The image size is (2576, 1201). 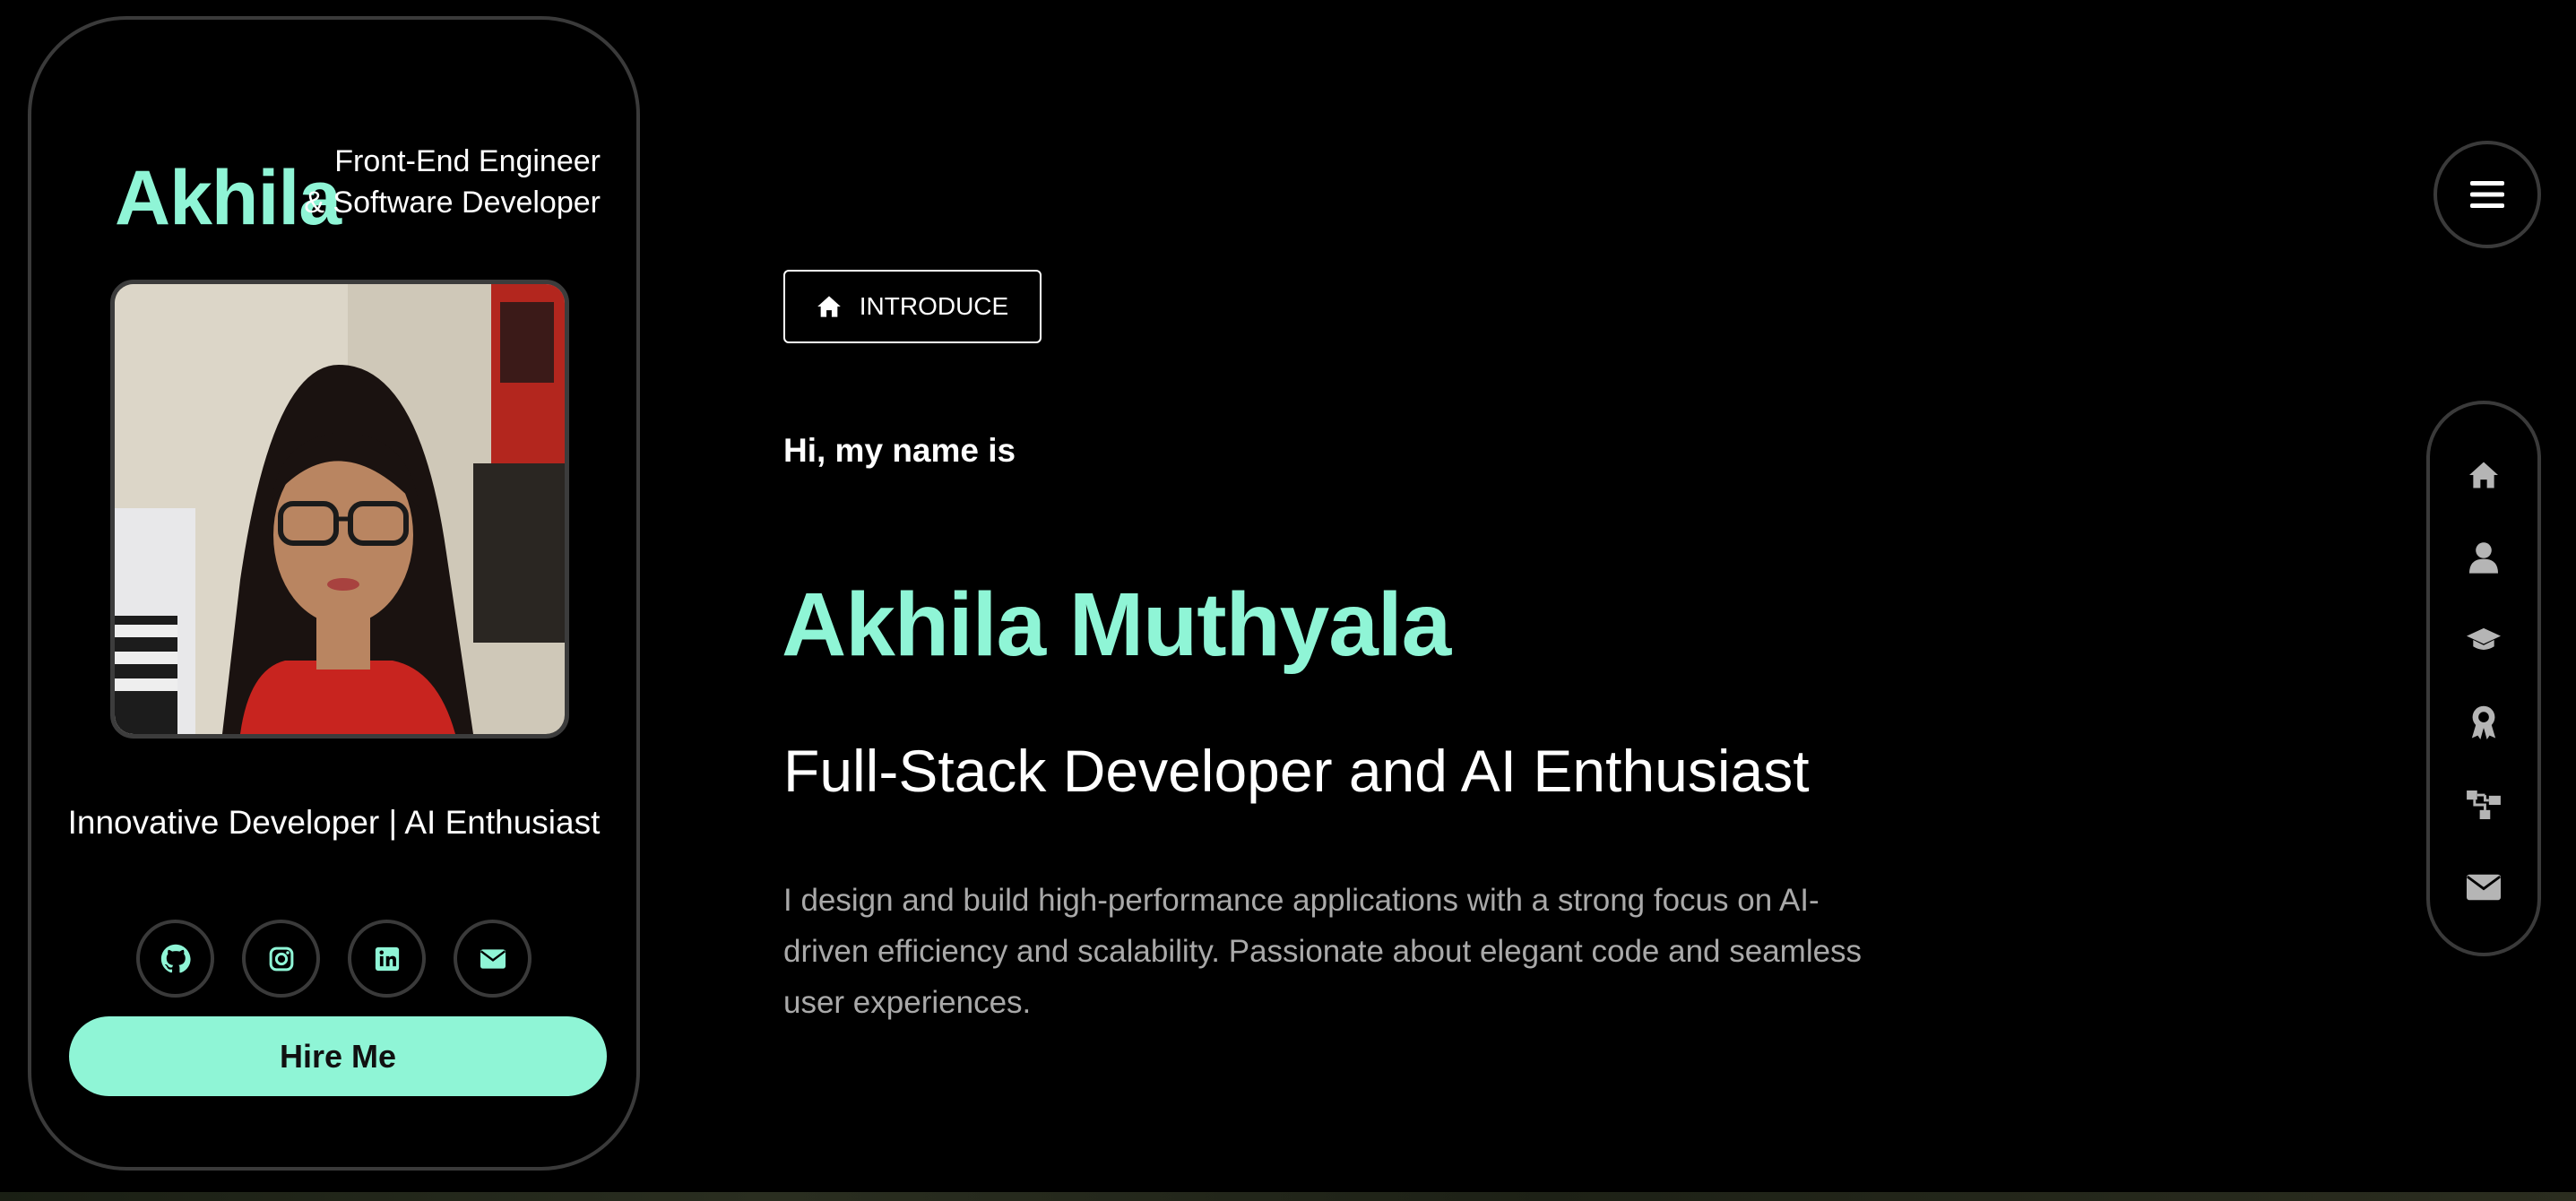 What do you see at coordinates (452, 203) in the screenshot?
I see `tagline-line-2: & Software Developer` at bounding box center [452, 203].